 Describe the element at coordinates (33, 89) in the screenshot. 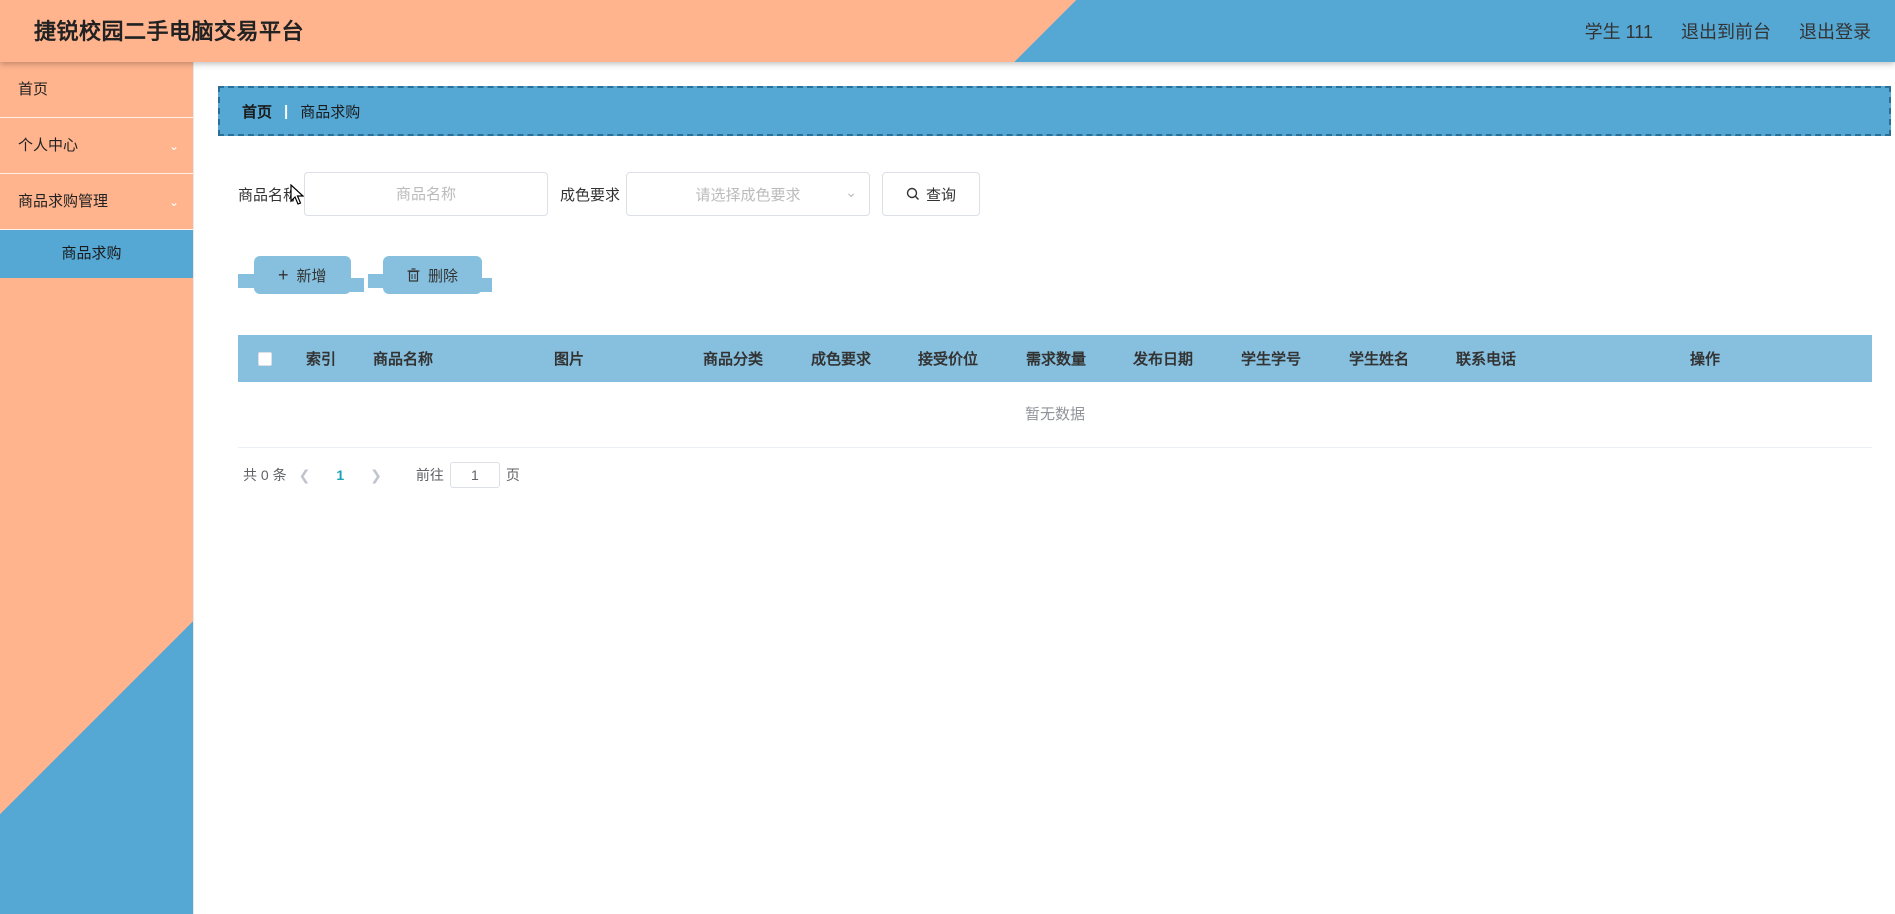

I see `sidebar-item-label: 首页` at that location.